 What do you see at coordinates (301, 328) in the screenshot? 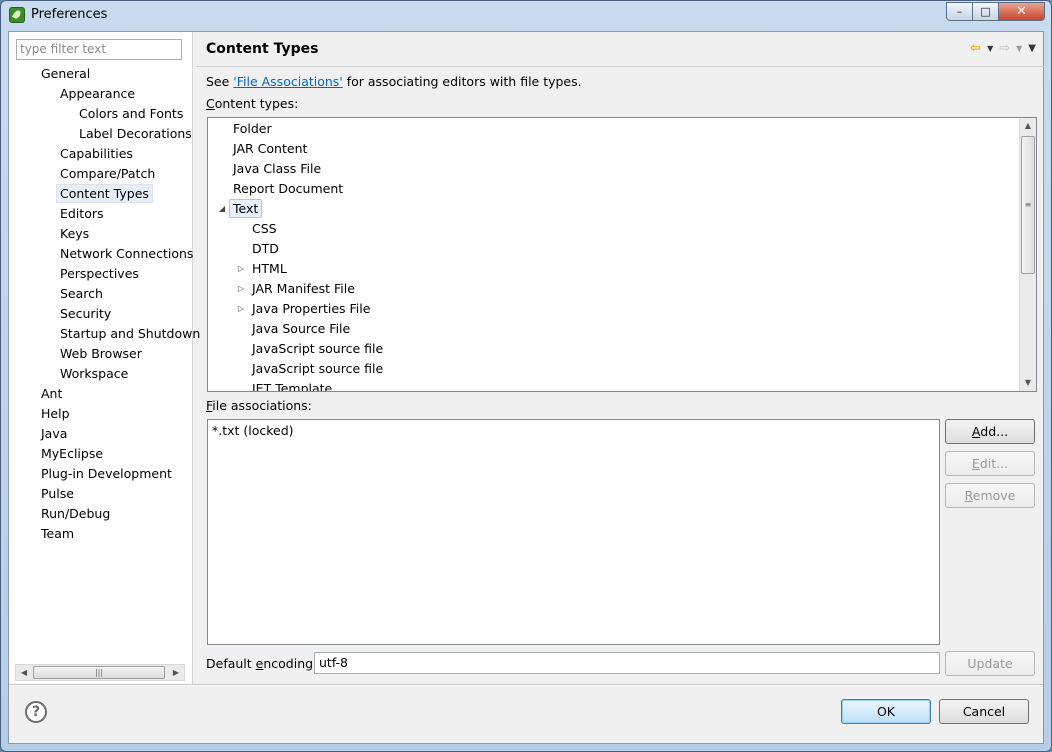
I see `tree-item: Java Source File` at bounding box center [301, 328].